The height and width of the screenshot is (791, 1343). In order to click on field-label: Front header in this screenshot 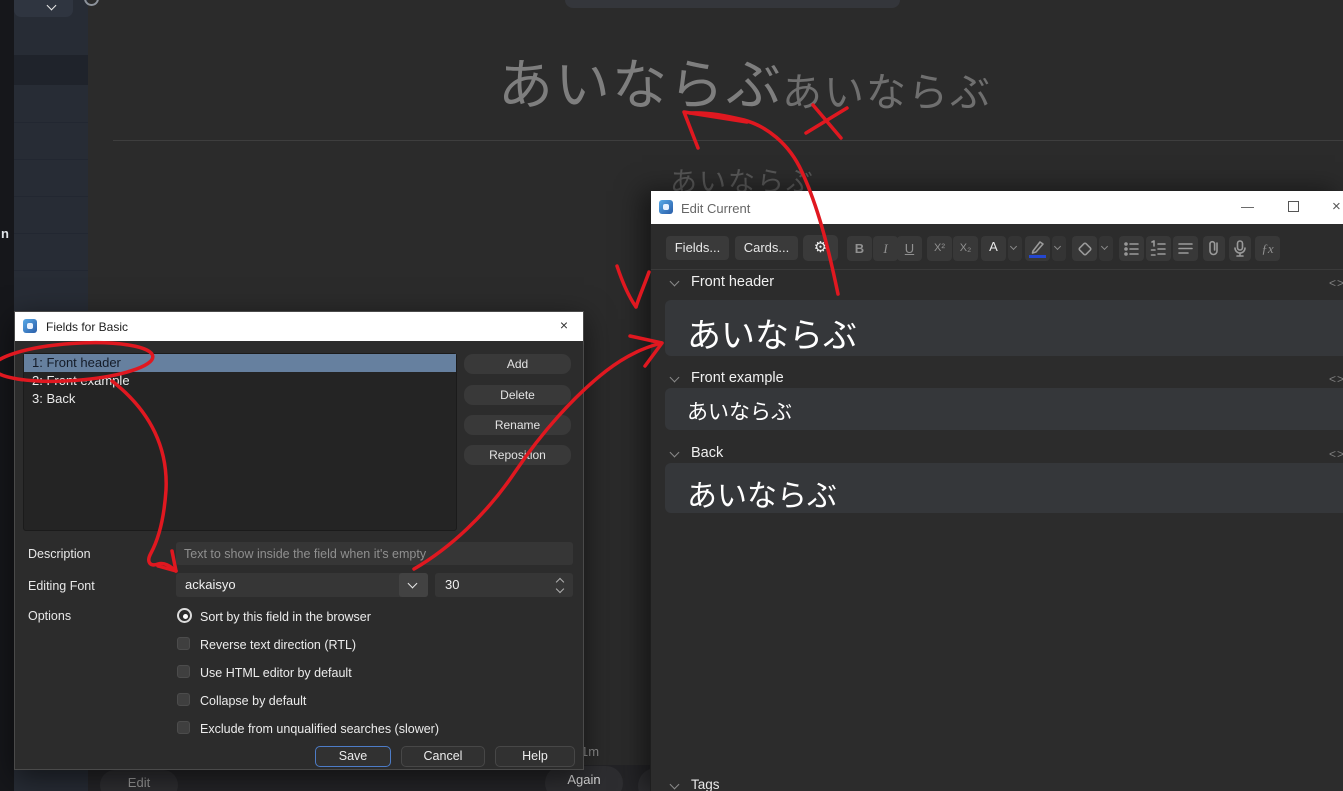, I will do `click(733, 282)`.